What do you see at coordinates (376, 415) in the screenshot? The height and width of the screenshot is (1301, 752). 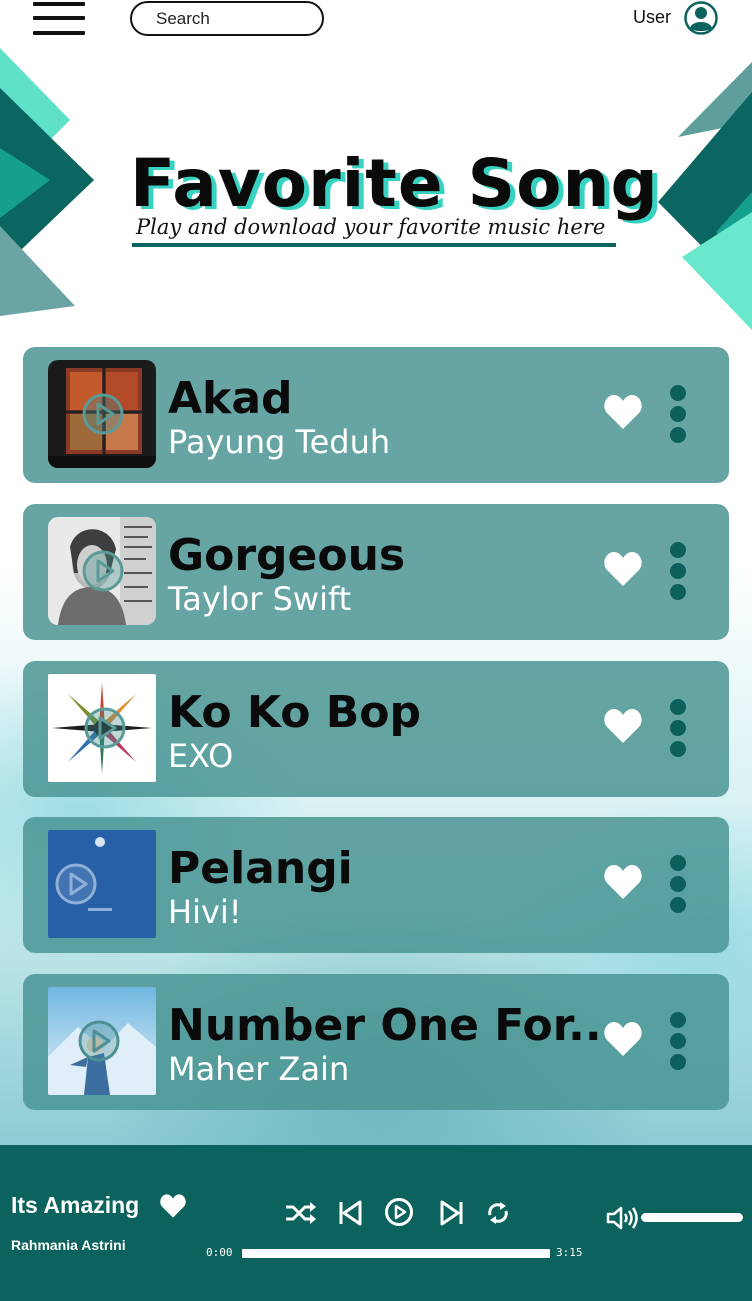 I see `song-card: Akad Payung Teduh` at bounding box center [376, 415].